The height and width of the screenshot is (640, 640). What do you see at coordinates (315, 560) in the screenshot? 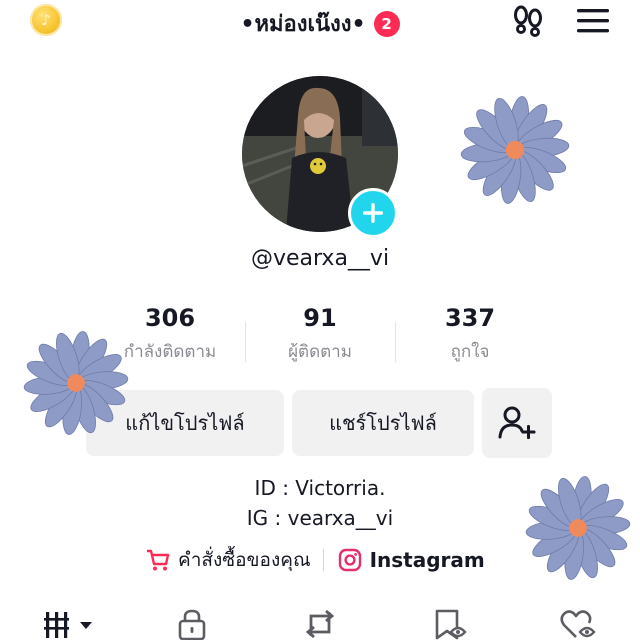
I see `profile-links: คำสั่งซื้อของคุณ Instagram` at bounding box center [315, 560].